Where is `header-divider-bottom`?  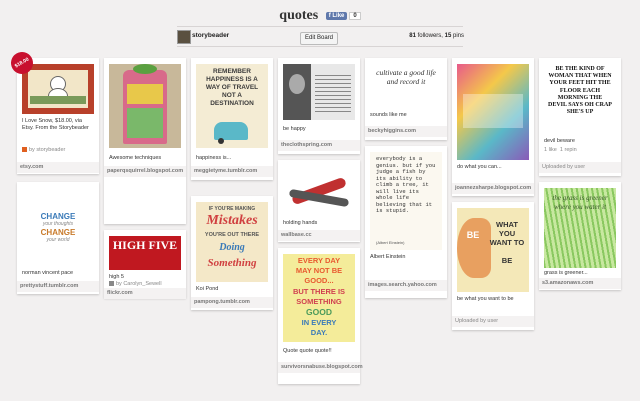 header-divider-bottom is located at coordinates (320, 46).